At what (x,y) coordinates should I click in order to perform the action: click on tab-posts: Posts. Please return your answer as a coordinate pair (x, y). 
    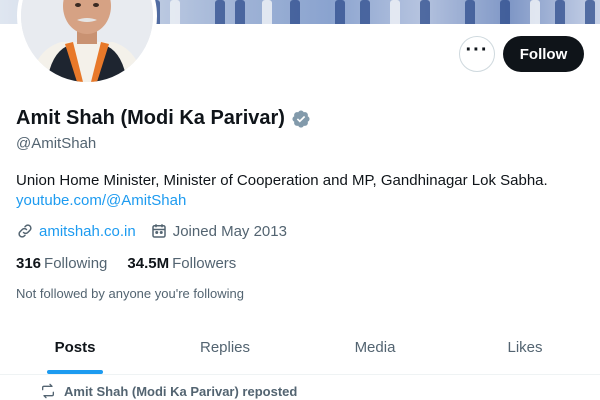
    Looking at the image, I should click on (75, 348).